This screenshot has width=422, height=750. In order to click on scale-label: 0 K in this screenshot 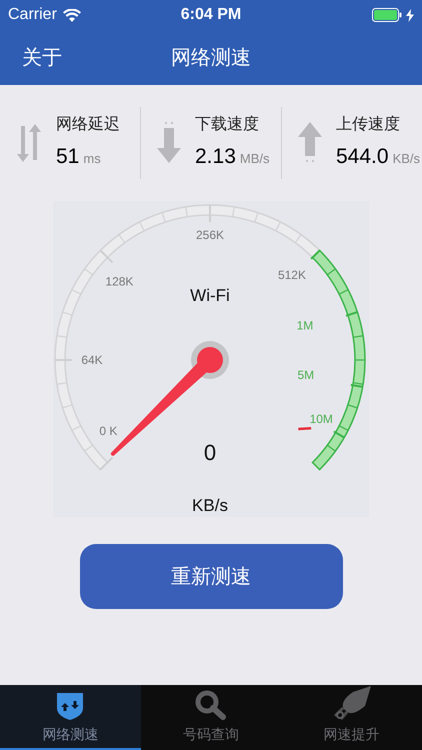, I will do `click(108, 431)`.